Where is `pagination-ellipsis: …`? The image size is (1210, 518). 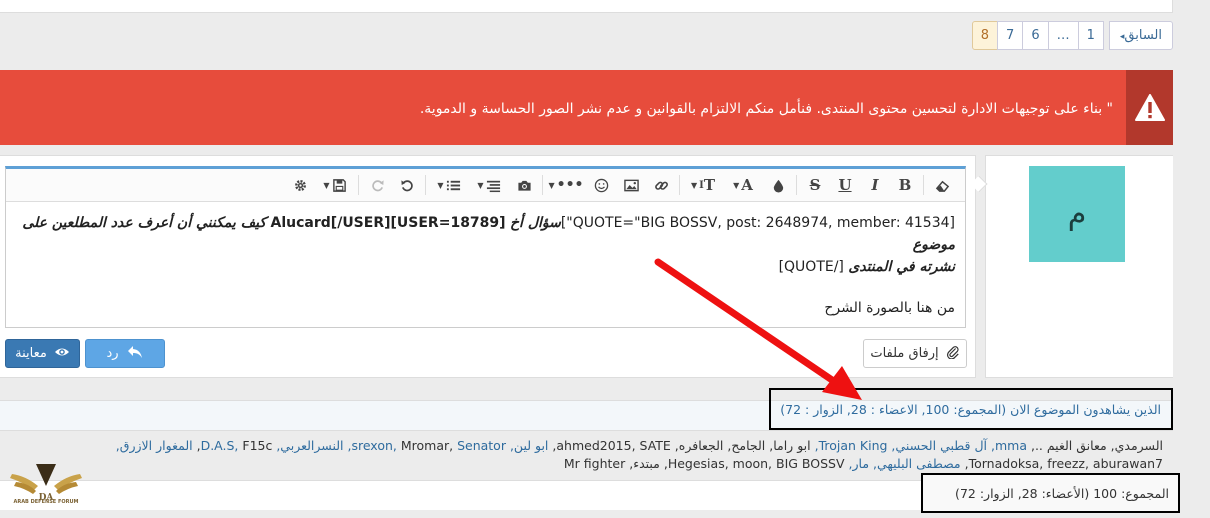
pagination-ellipsis: … is located at coordinates (1063, 35).